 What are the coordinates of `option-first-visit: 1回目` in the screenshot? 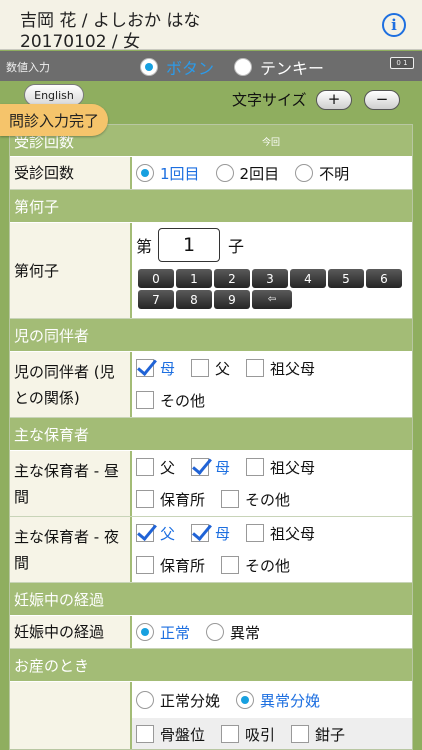 It's located at (168, 173).